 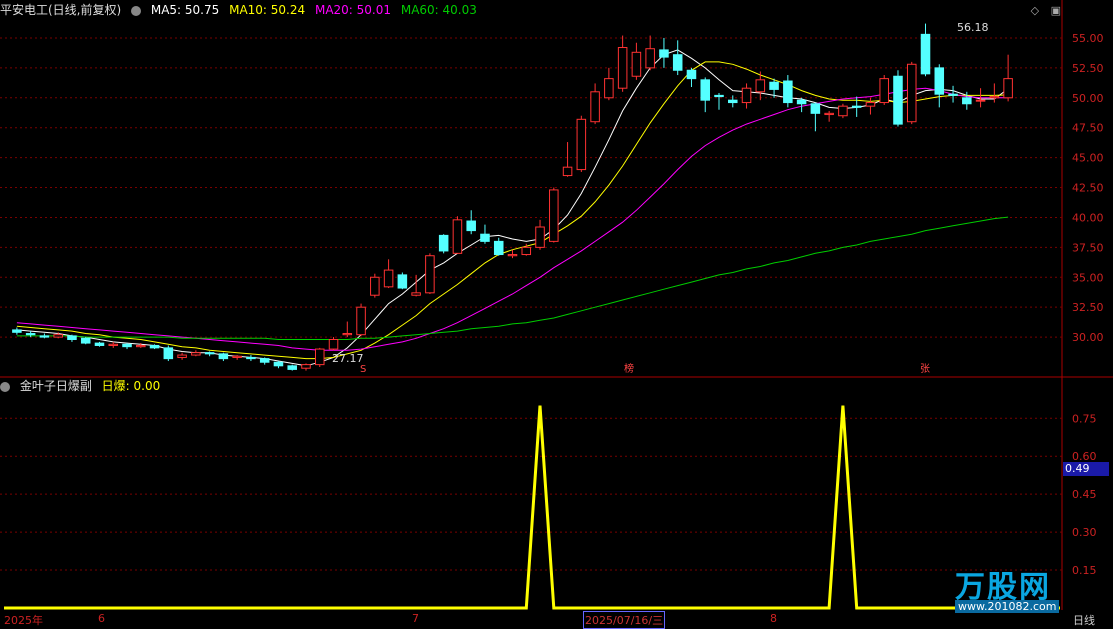 I want to click on indicator-name: 金叶子日爆副, so click(x=56, y=386).